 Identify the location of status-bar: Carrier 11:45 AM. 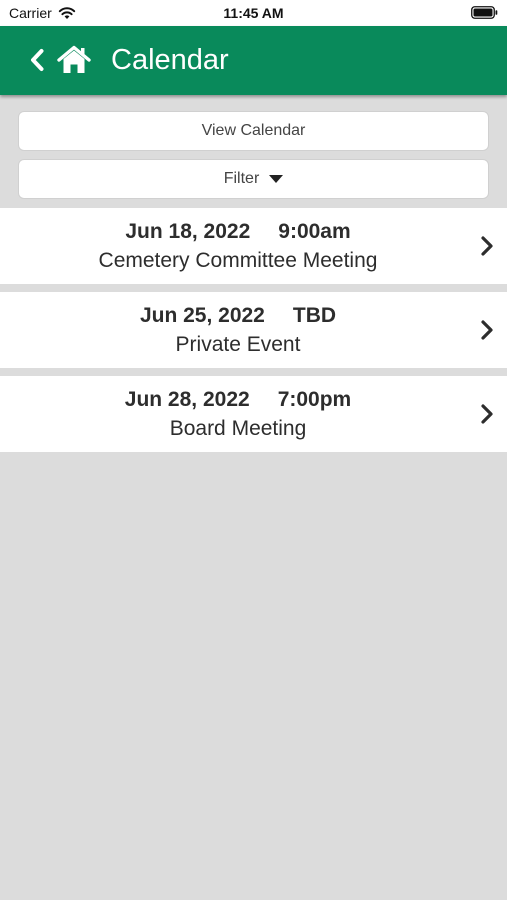
(253, 13).